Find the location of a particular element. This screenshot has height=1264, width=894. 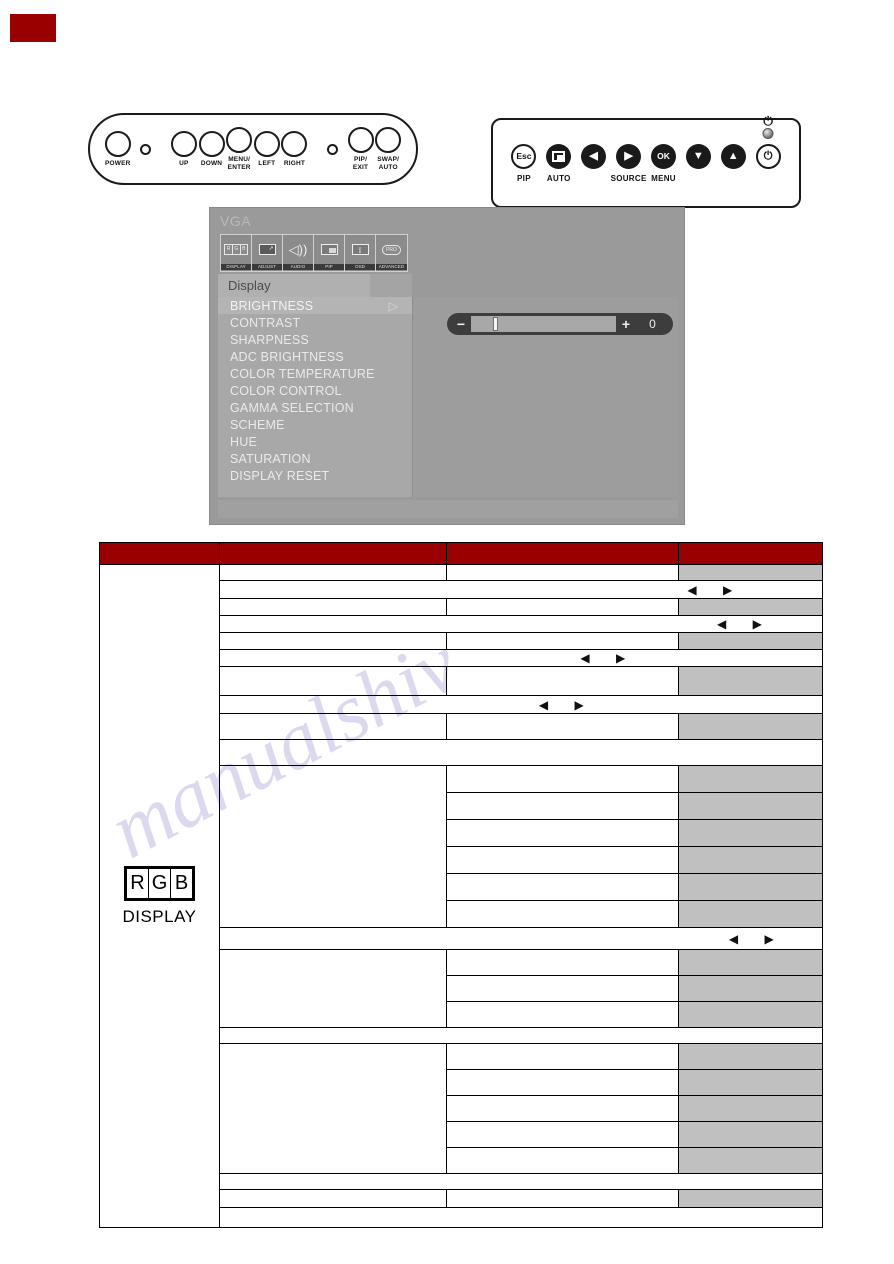

pip-window-glyph is located at coordinates (559, 156).